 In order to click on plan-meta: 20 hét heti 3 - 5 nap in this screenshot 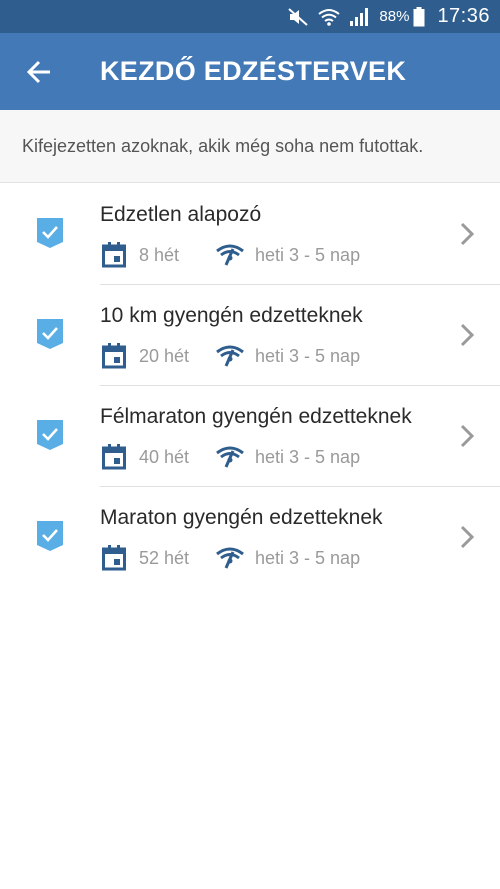, I will do `click(231, 356)`.